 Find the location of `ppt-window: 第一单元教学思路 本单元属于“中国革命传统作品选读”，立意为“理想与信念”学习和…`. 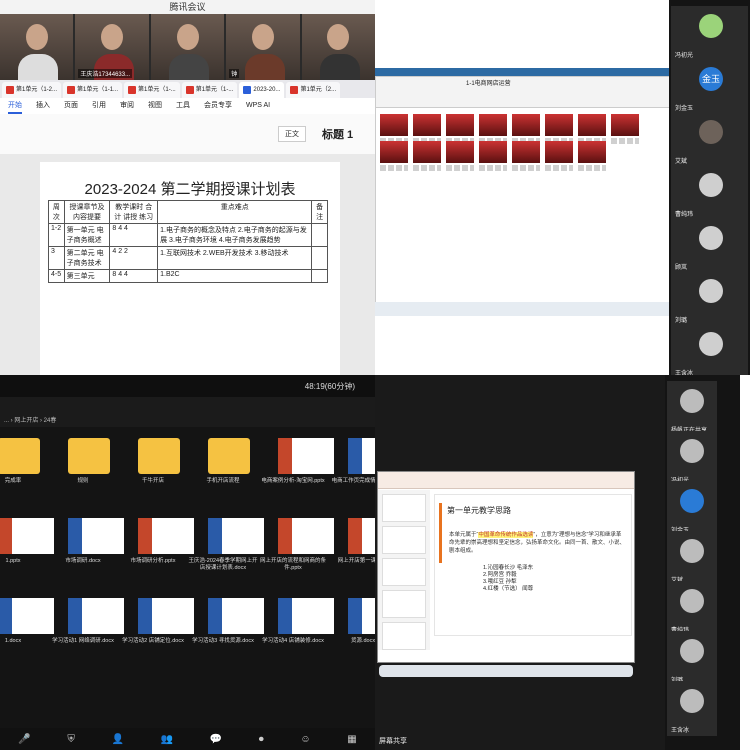

ppt-window: 第一单元教学思路 本单元属于“中国革命传统作品选读”，立意为“理想与信念”学习和… is located at coordinates (506, 567).